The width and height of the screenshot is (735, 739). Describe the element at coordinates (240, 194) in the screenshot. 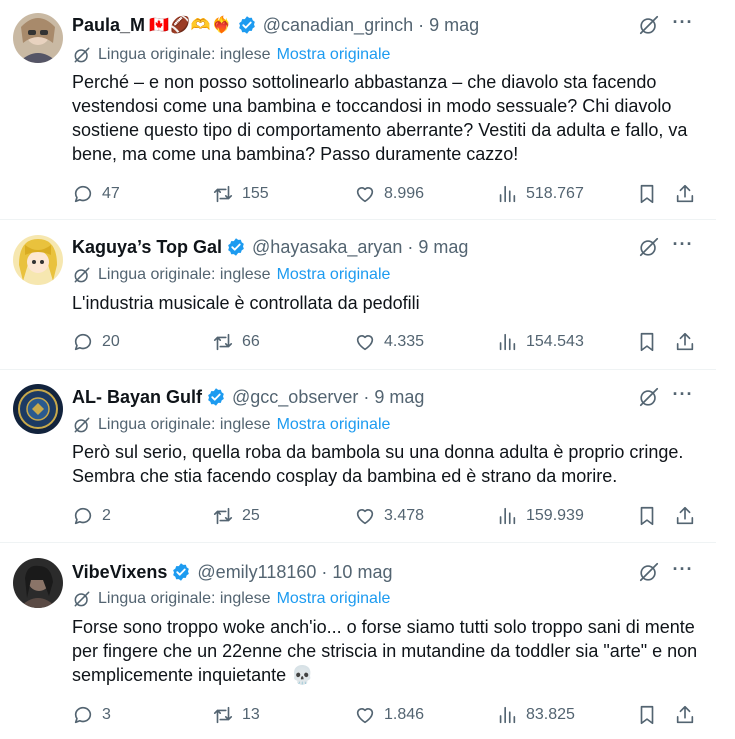

I see `repost-button: 155` at that location.